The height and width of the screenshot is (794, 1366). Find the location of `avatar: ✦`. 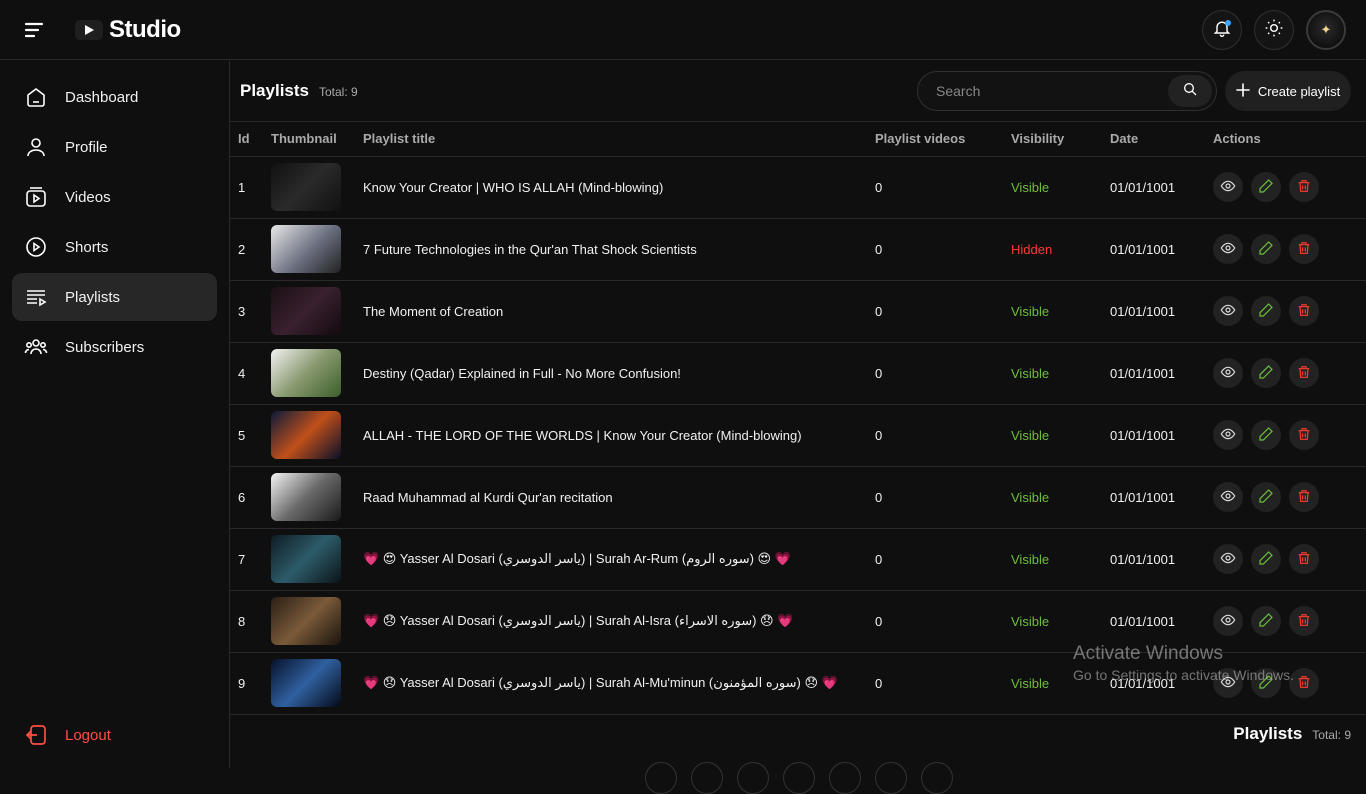

avatar: ✦ is located at coordinates (1326, 30).